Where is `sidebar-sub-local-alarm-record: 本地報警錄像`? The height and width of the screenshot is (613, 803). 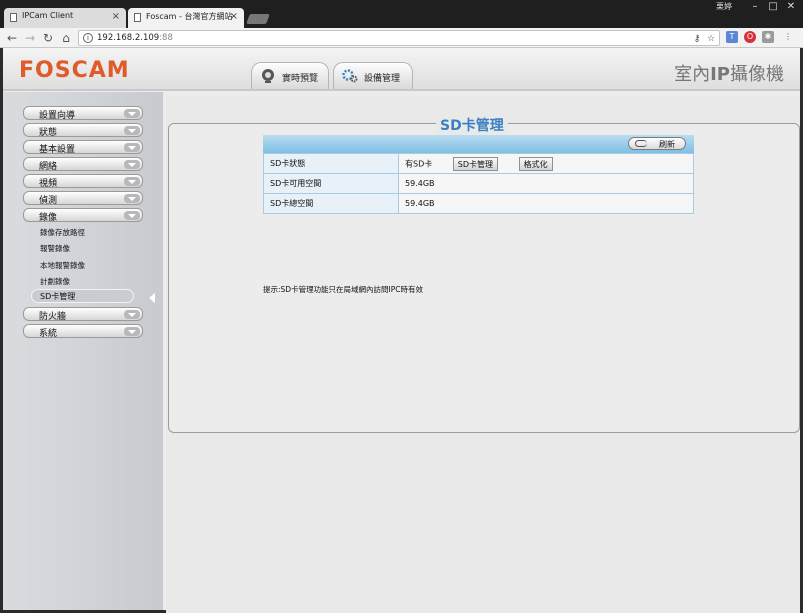
sidebar-sub-local-alarm-record: 本地報警錄像 is located at coordinates (62, 265).